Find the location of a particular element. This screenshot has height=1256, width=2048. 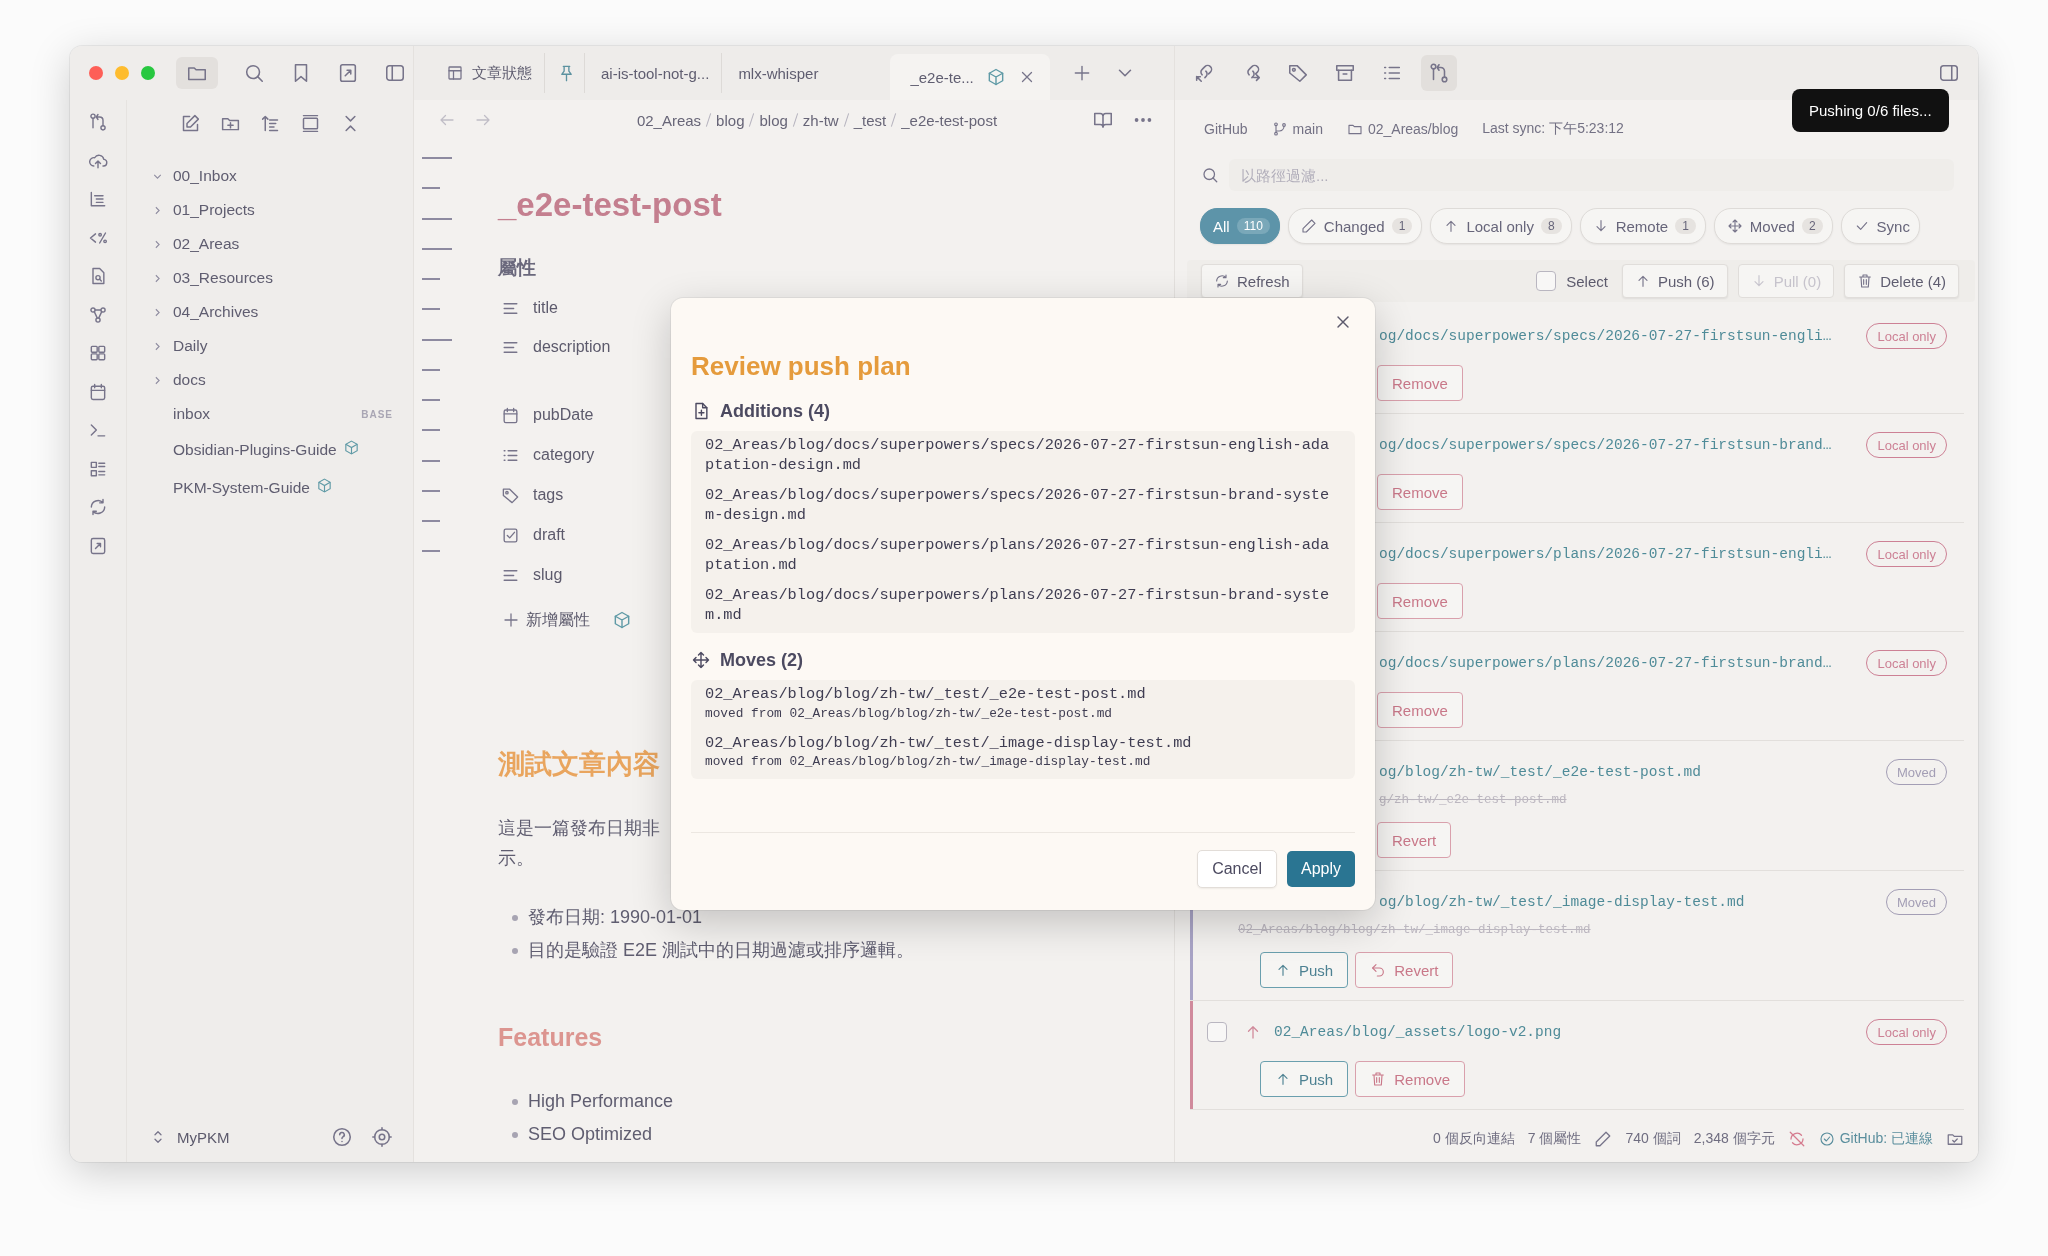

tree-item: Obsidian-Plugins-Guide is located at coordinates (255, 450).